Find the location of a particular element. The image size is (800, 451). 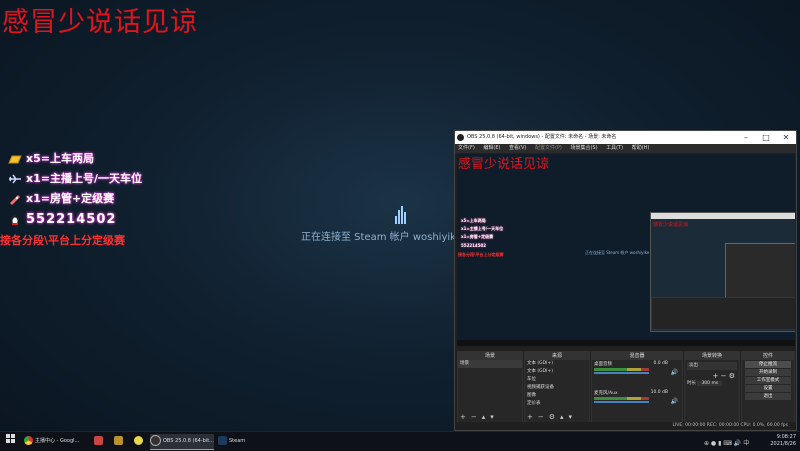

obs-icon is located at coordinates (155, 440).